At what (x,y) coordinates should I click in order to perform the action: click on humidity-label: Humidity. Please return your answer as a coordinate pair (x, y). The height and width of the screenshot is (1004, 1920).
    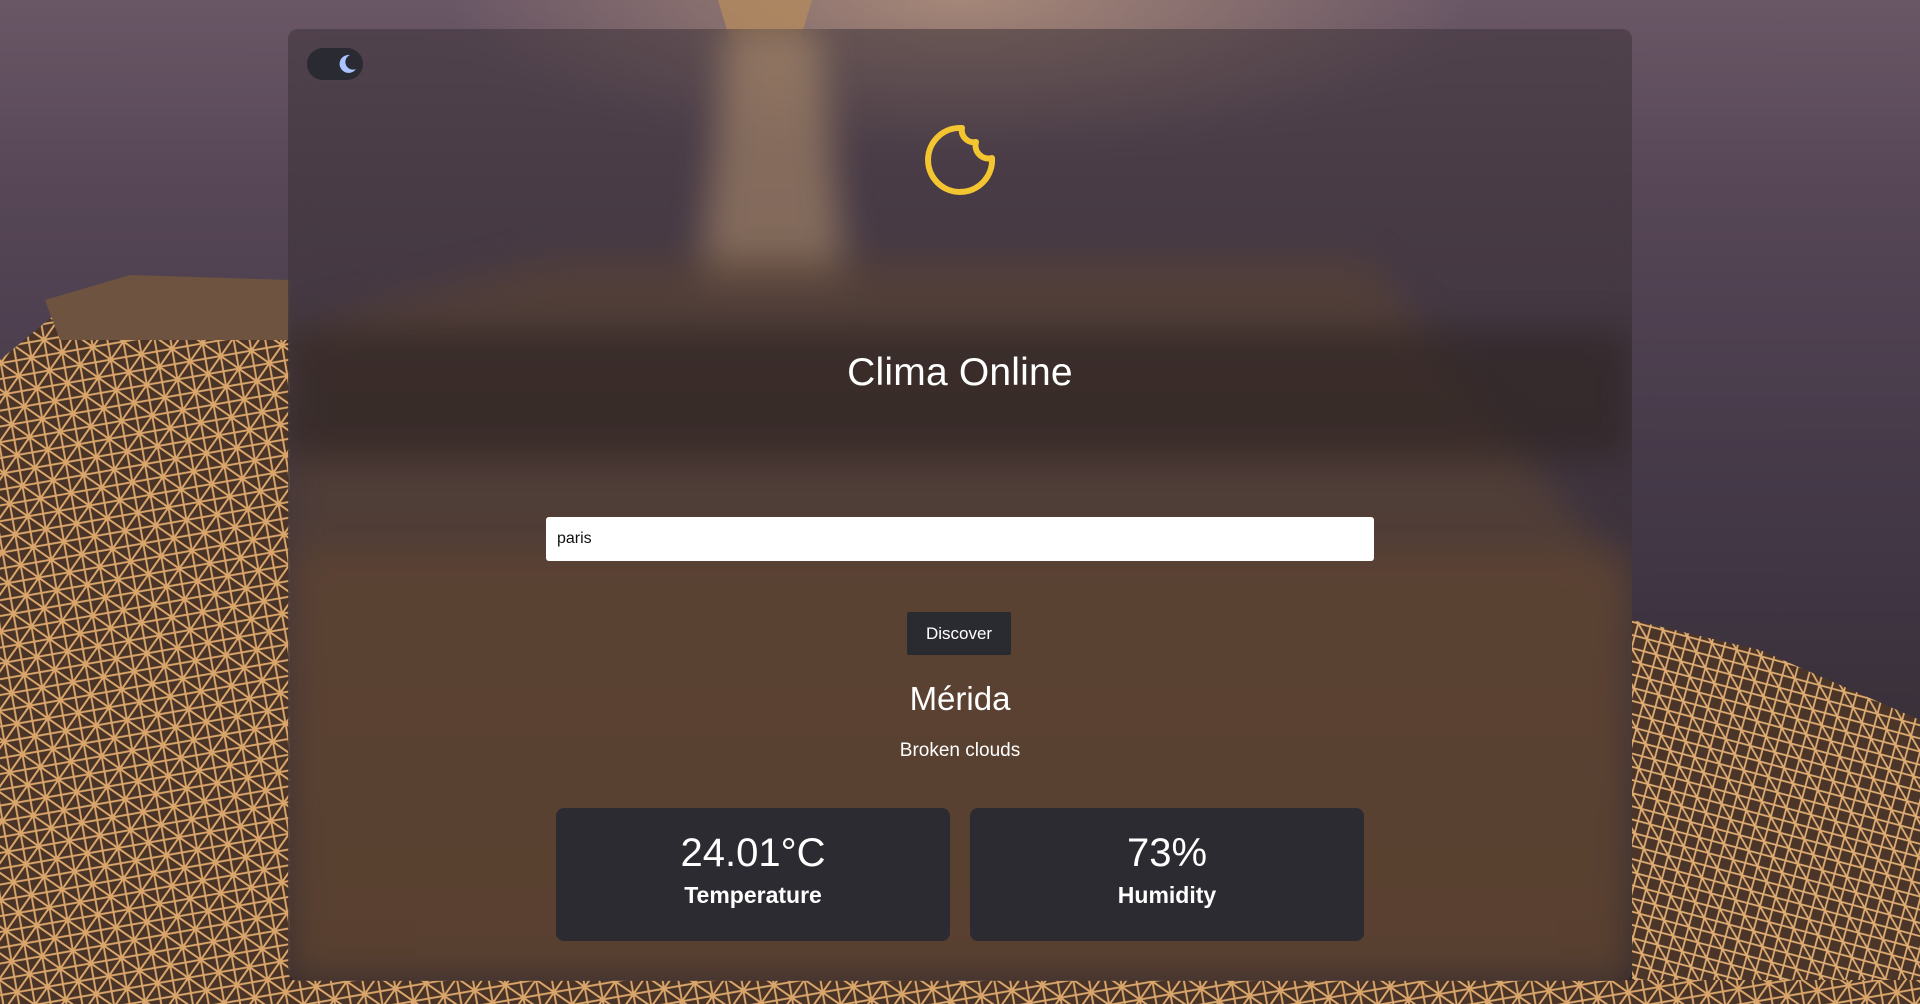
    Looking at the image, I should click on (1167, 895).